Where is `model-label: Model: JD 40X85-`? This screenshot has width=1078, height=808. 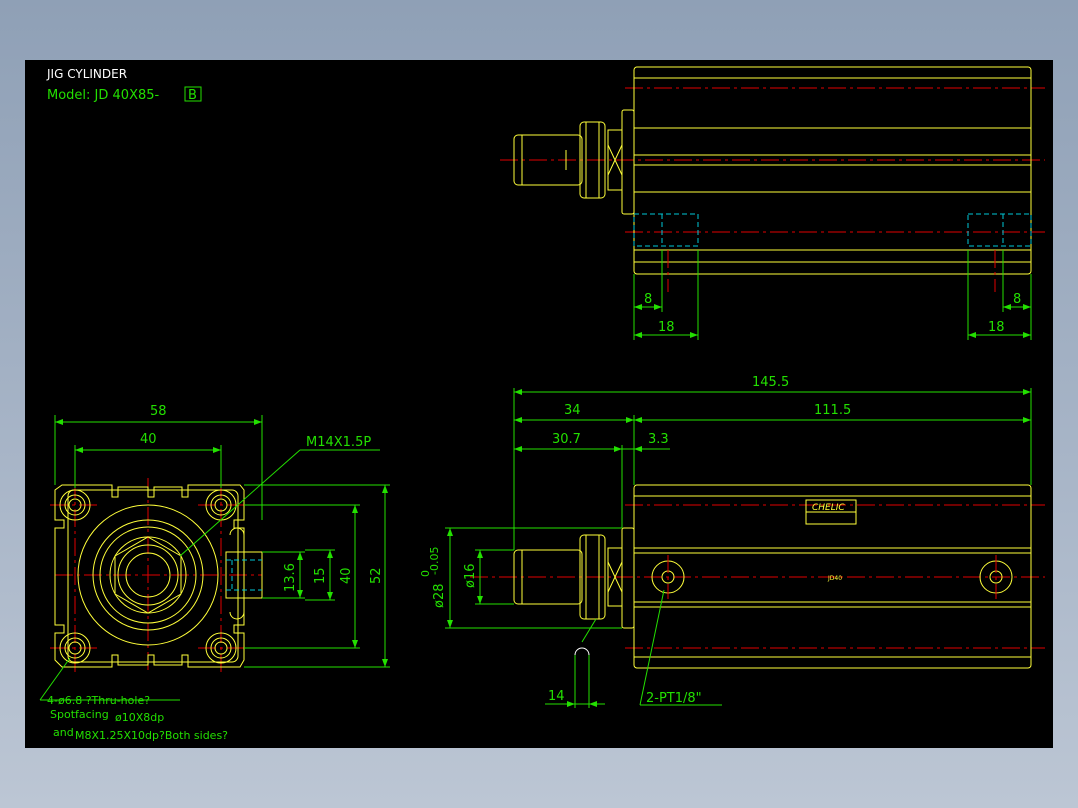
model-label: Model: JD 40X85- is located at coordinates (103, 95).